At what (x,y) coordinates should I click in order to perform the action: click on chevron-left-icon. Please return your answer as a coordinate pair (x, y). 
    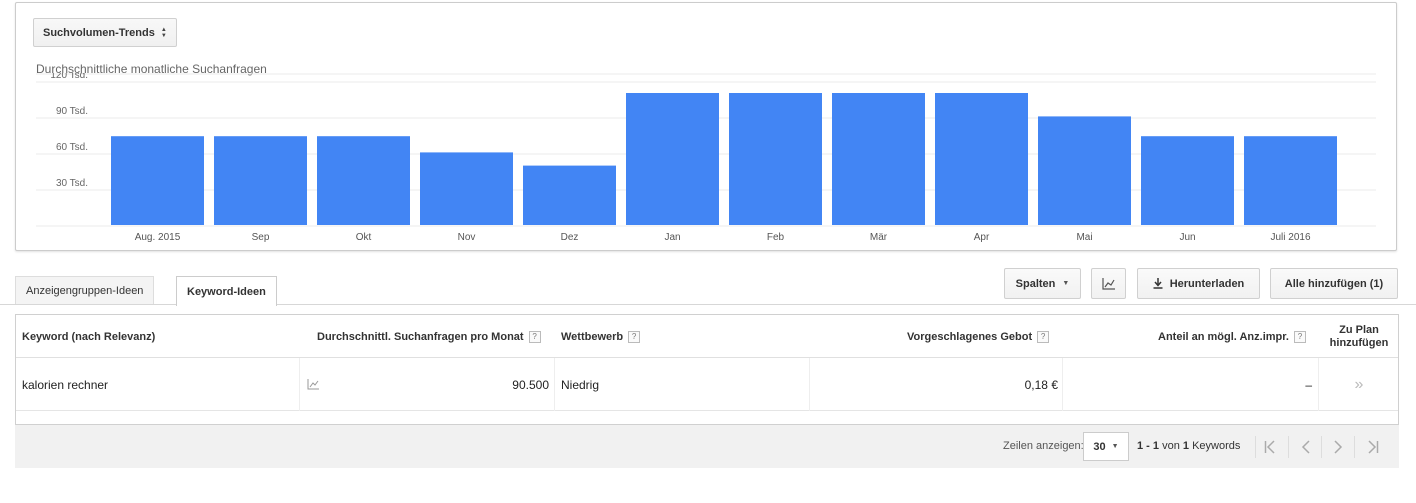
    Looking at the image, I should click on (1305, 447).